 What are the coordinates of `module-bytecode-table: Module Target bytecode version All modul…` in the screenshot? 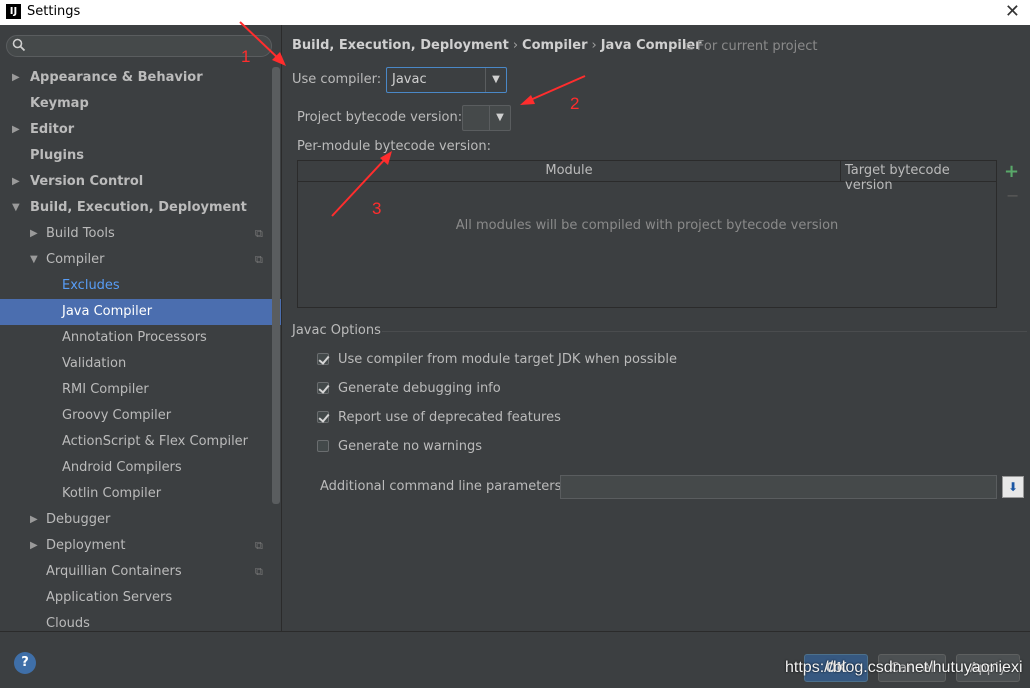 It's located at (647, 234).